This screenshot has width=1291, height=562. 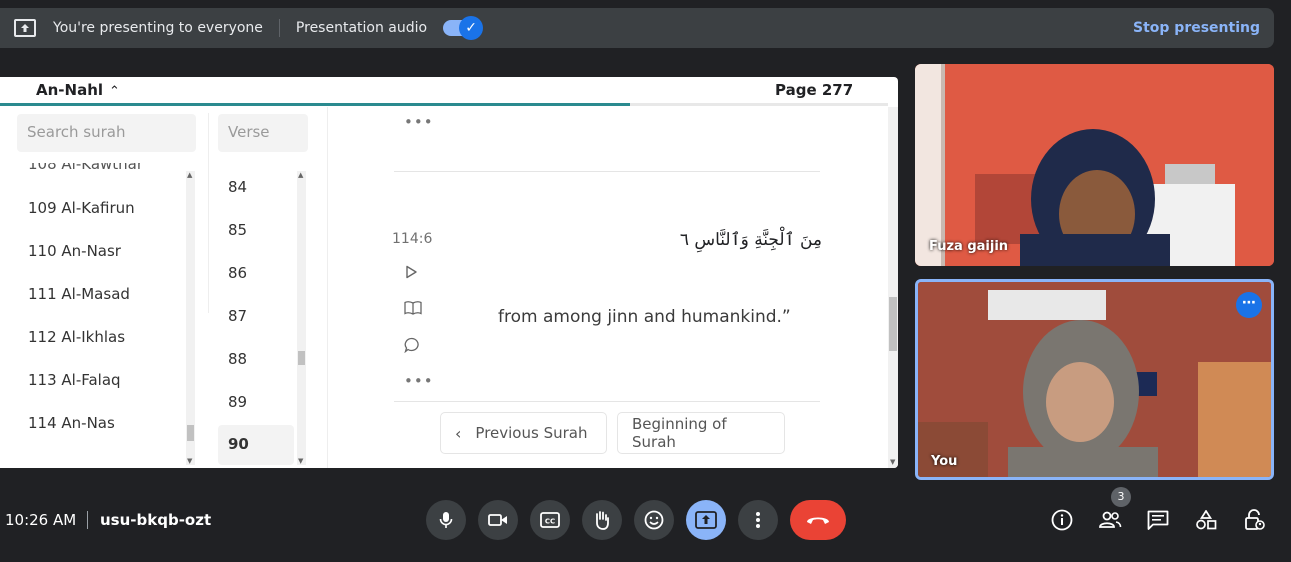 I want to click on chat-button, so click(x=1158, y=520).